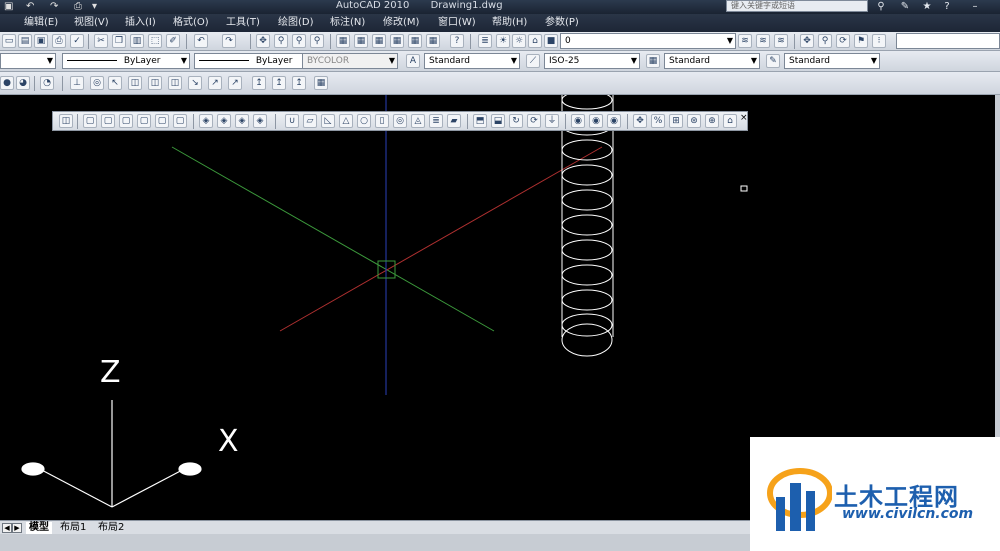  What do you see at coordinates (180, 121) in the screenshot?
I see `back-view-icon: ▢` at bounding box center [180, 121].